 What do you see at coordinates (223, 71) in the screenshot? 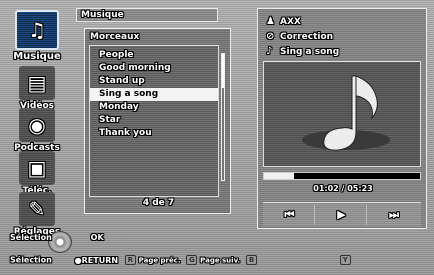
I see `scrollbar-thumb` at bounding box center [223, 71].